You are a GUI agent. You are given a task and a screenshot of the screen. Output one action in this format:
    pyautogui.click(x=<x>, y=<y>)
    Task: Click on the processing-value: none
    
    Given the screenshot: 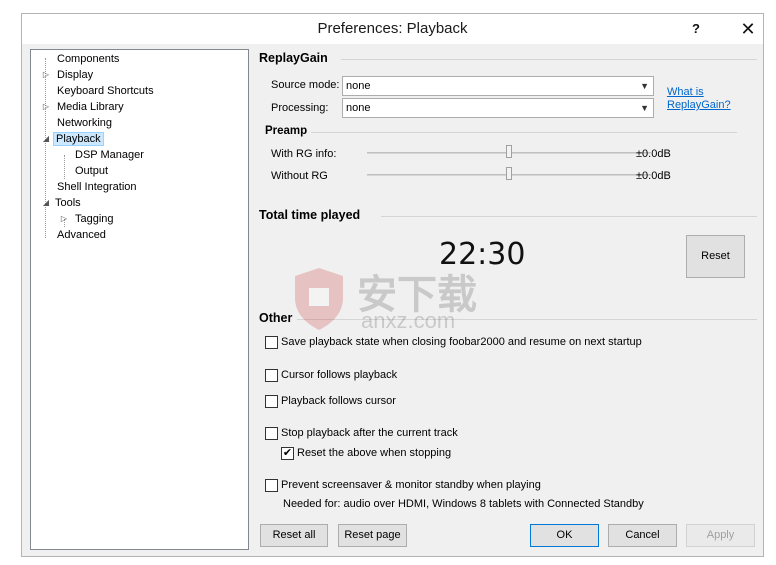 What is the action you would take?
    pyautogui.click(x=358, y=108)
    